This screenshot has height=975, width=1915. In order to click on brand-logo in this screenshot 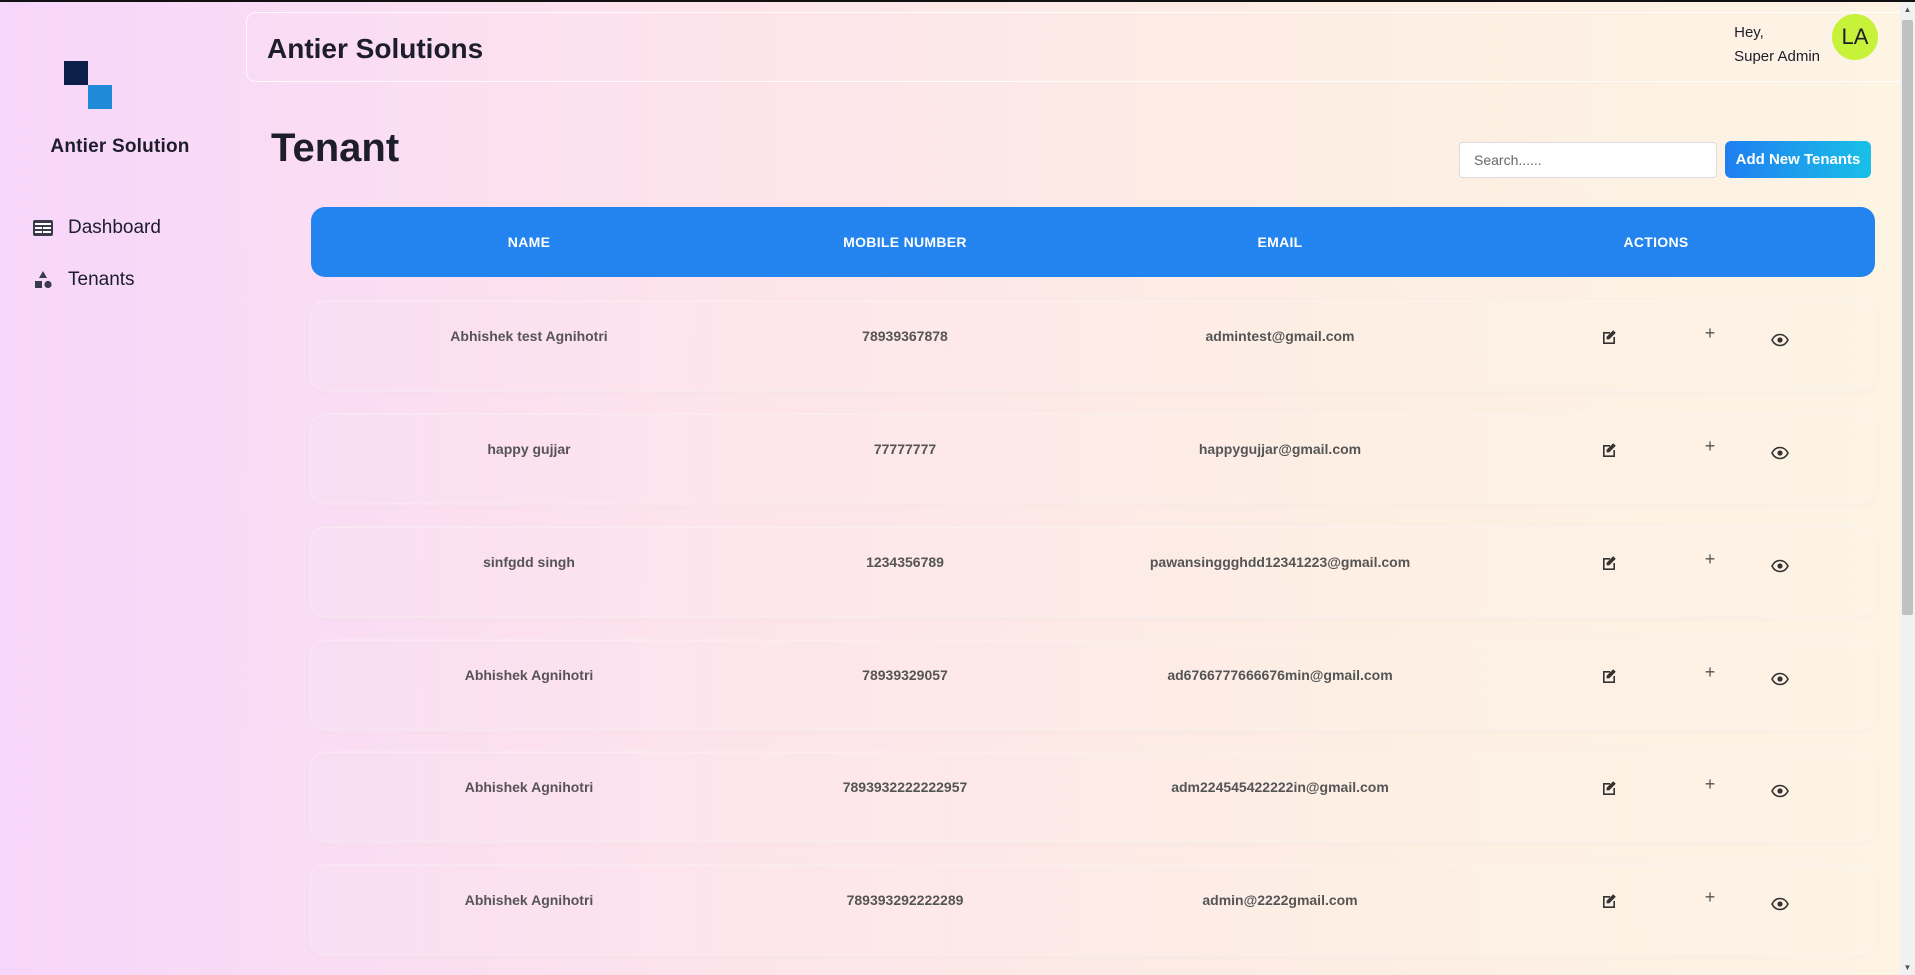, I will do `click(89, 87)`.